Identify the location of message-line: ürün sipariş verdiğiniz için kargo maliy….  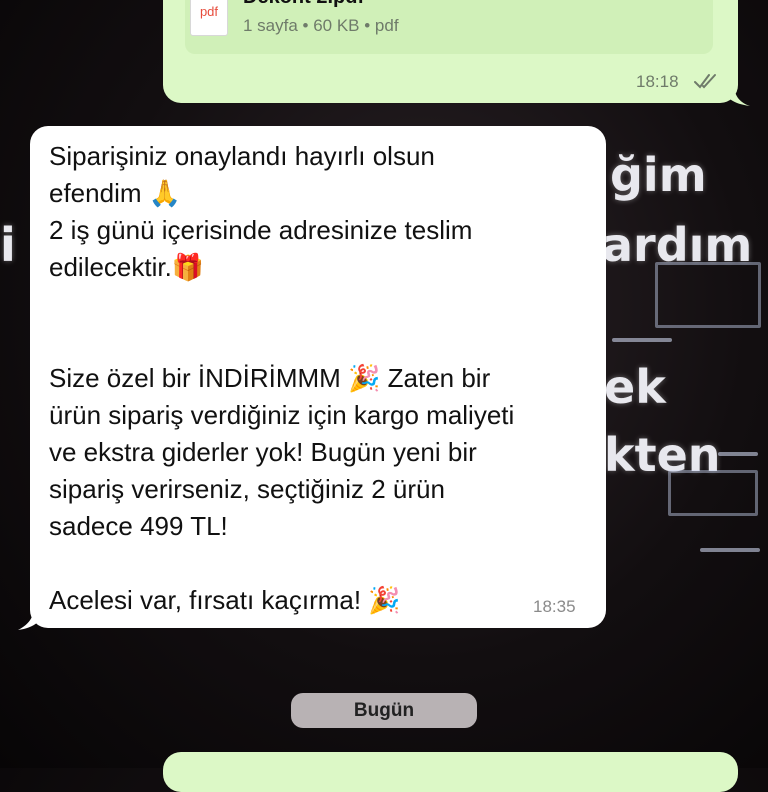
(282, 415).